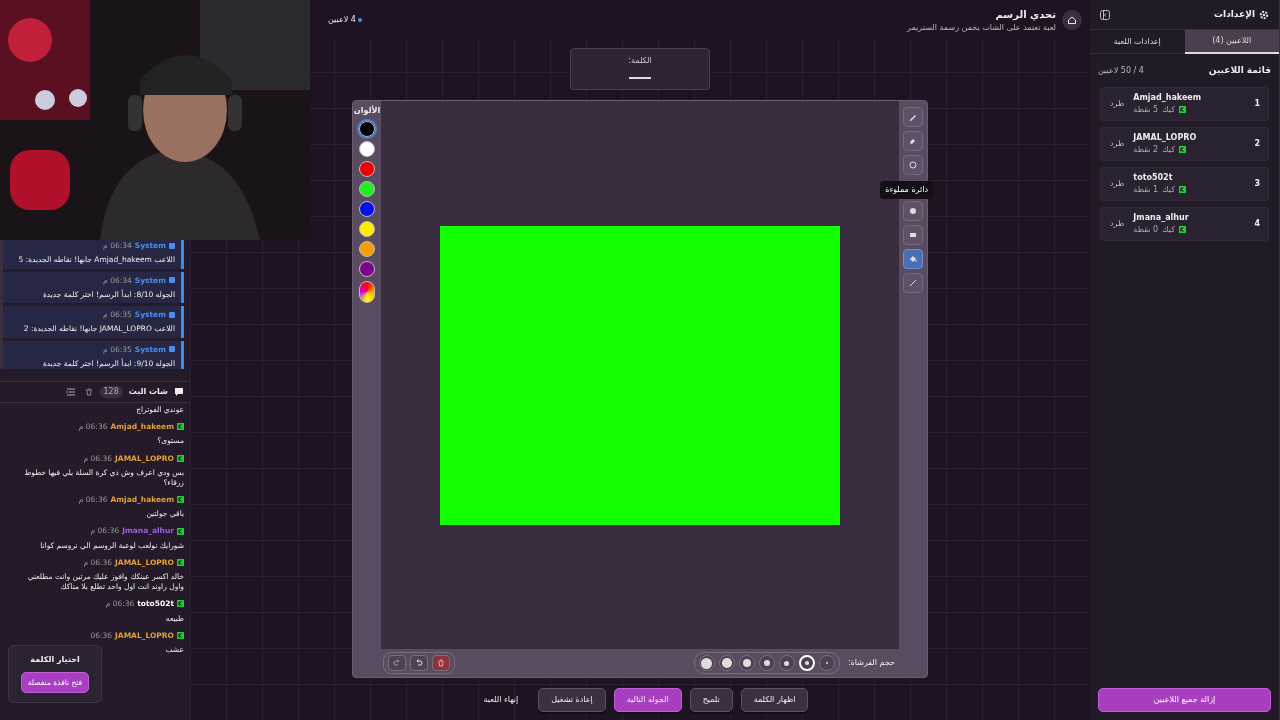 Image resolution: width=1280 pixels, height=720 pixels. Describe the element at coordinates (1239, 71) in the screenshot. I see `section-title: قائمة اللاعبين` at that location.